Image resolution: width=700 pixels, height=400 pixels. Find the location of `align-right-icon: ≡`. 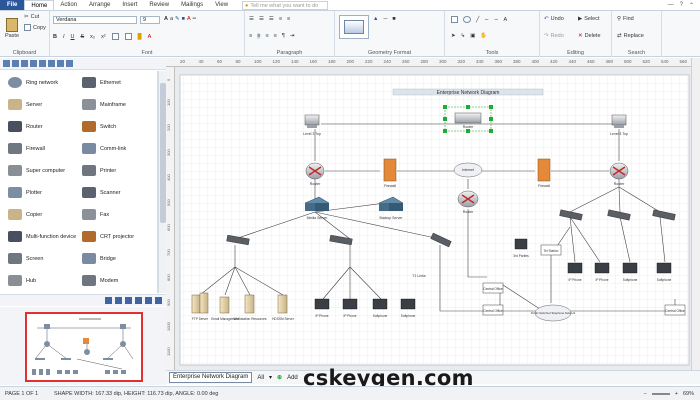

align-right-icon: ≡ is located at coordinates (266, 36).